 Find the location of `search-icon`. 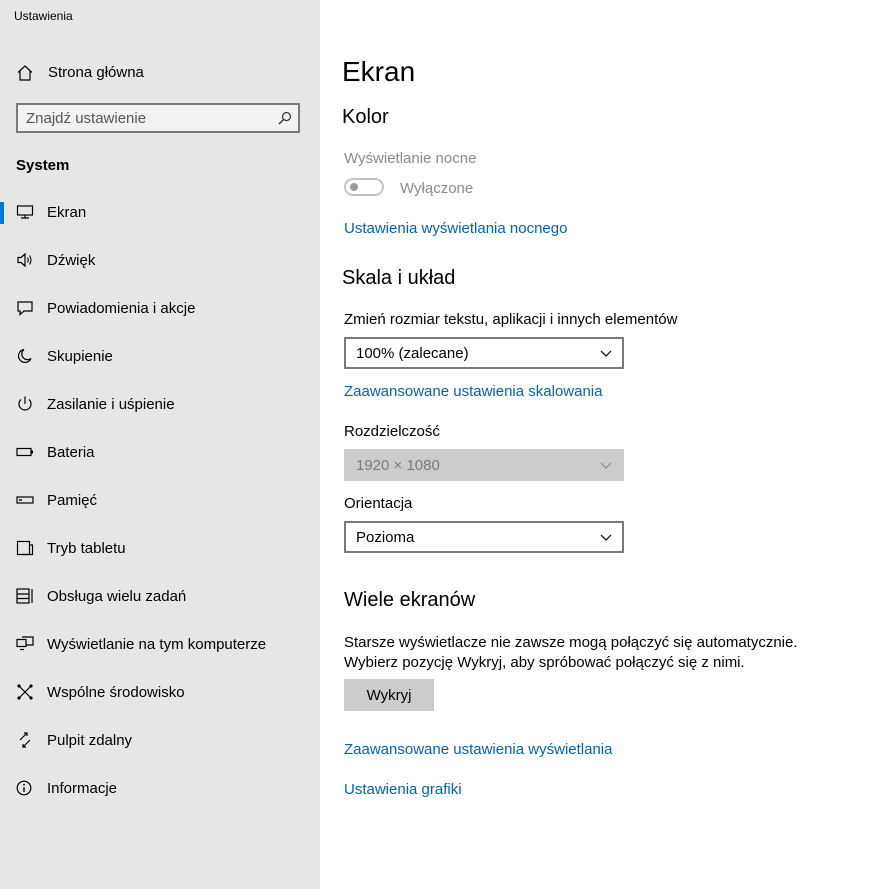

search-icon is located at coordinates (285, 118).